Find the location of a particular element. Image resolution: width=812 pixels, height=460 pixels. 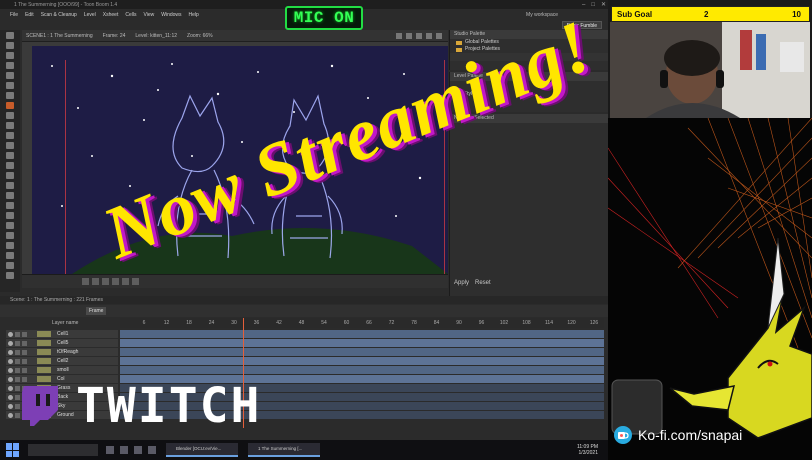

menu-help: Help is located at coordinates (194, 15).